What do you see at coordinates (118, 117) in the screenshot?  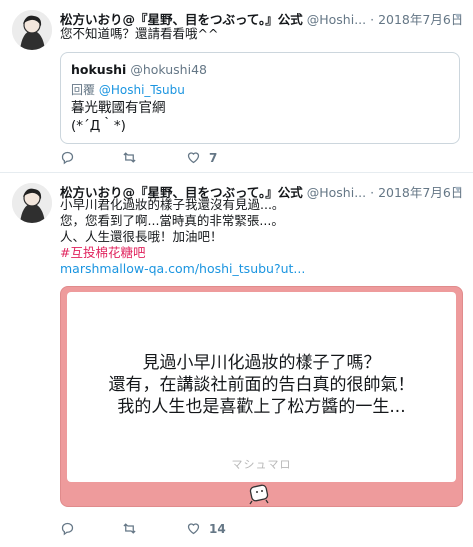 I see `quoted-body: 暮光戰國有官網 (*´Д｀*)` at bounding box center [118, 117].